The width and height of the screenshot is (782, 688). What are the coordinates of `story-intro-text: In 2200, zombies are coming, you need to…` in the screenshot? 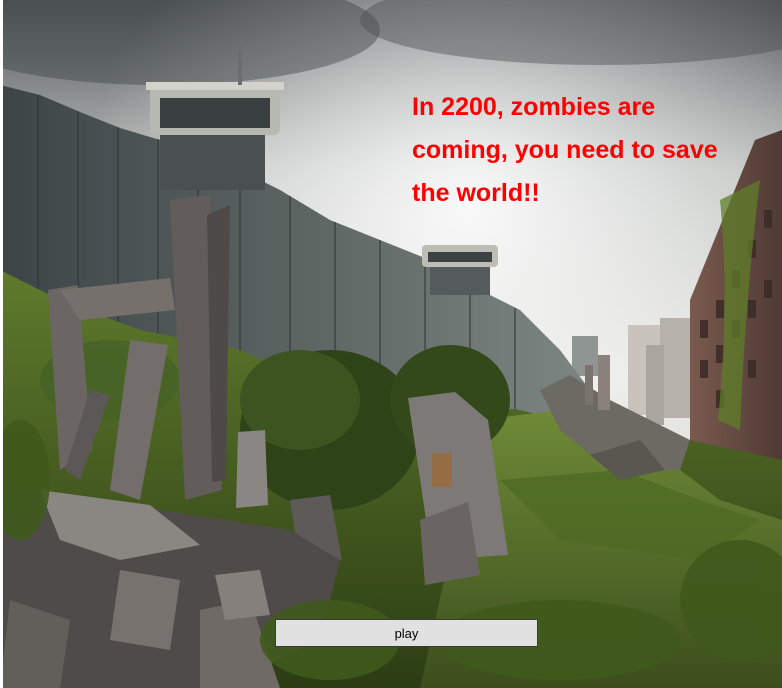 It's located at (565, 150).